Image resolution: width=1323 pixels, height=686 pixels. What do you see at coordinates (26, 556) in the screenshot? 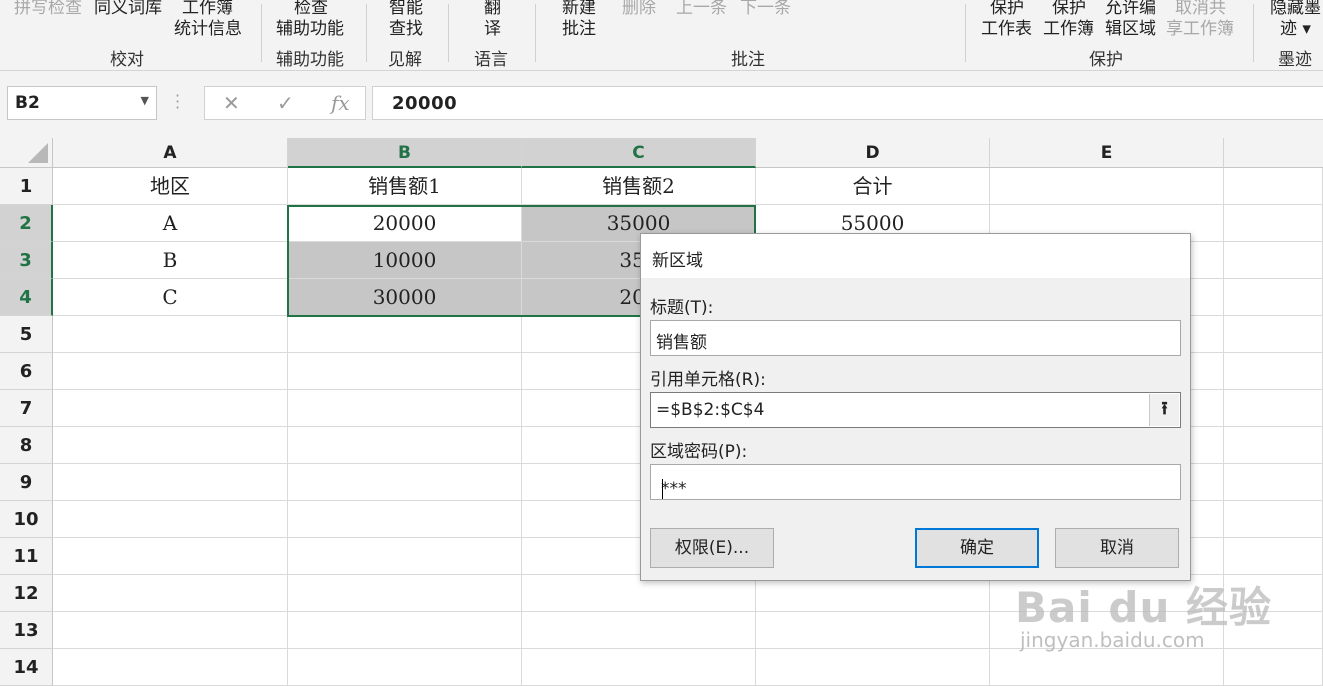
I see `row-header-11: 11` at bounding box center [26, 556].